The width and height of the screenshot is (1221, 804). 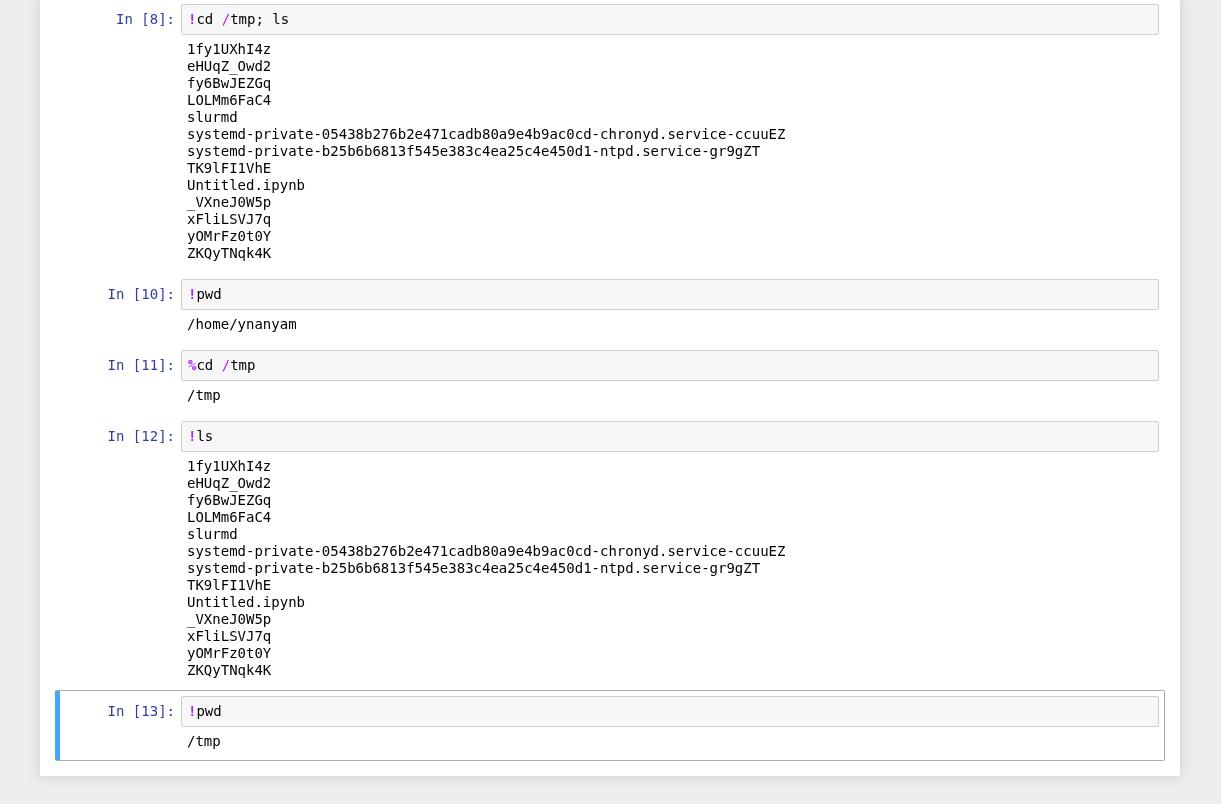 What do you see at coordinates (242, 324) in the screenshot?
I see `output-line: /home/ynanyam` at bounding box center [242, 324].